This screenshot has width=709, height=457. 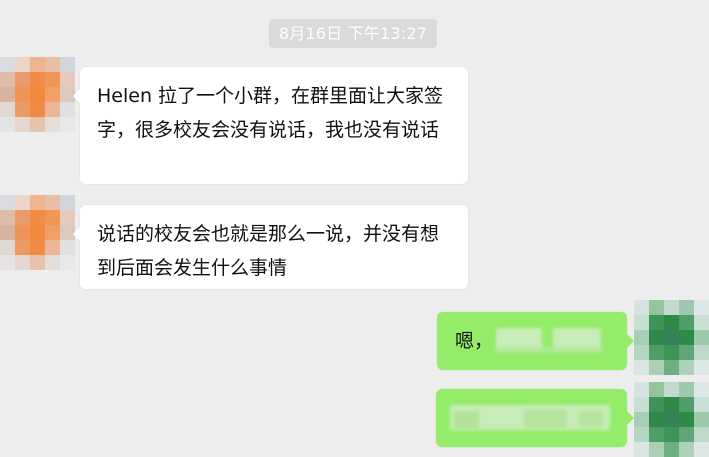 I want to click on message-timestamp: 8月16日 下午13:27, so click(x=353, y=33).